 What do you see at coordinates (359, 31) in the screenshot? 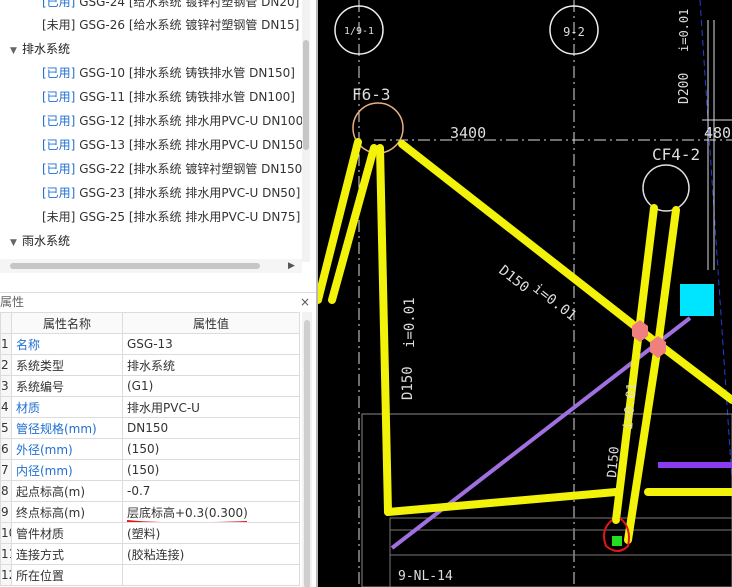
I see `axis-label: 1/9-1` at bounding box center [359, 31].